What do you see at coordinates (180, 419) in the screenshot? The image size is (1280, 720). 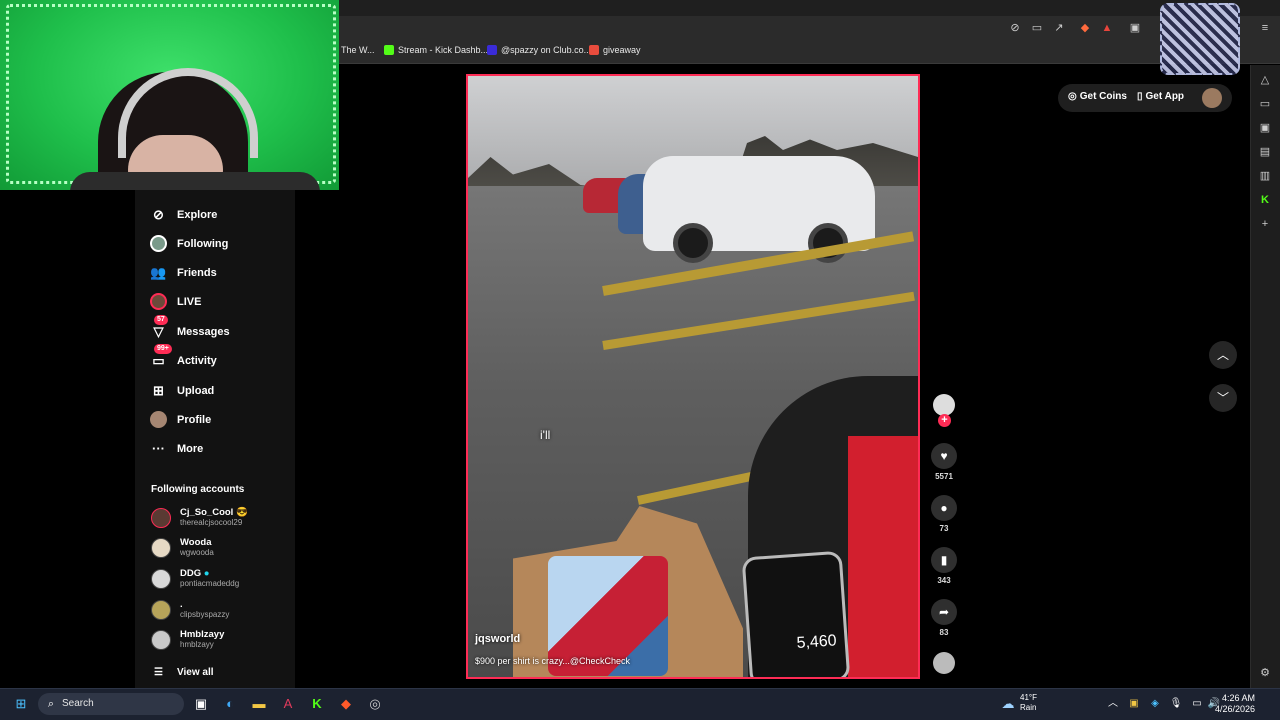 I see `sidebar-item-profile: Profile` at bounding box center [180, 419].